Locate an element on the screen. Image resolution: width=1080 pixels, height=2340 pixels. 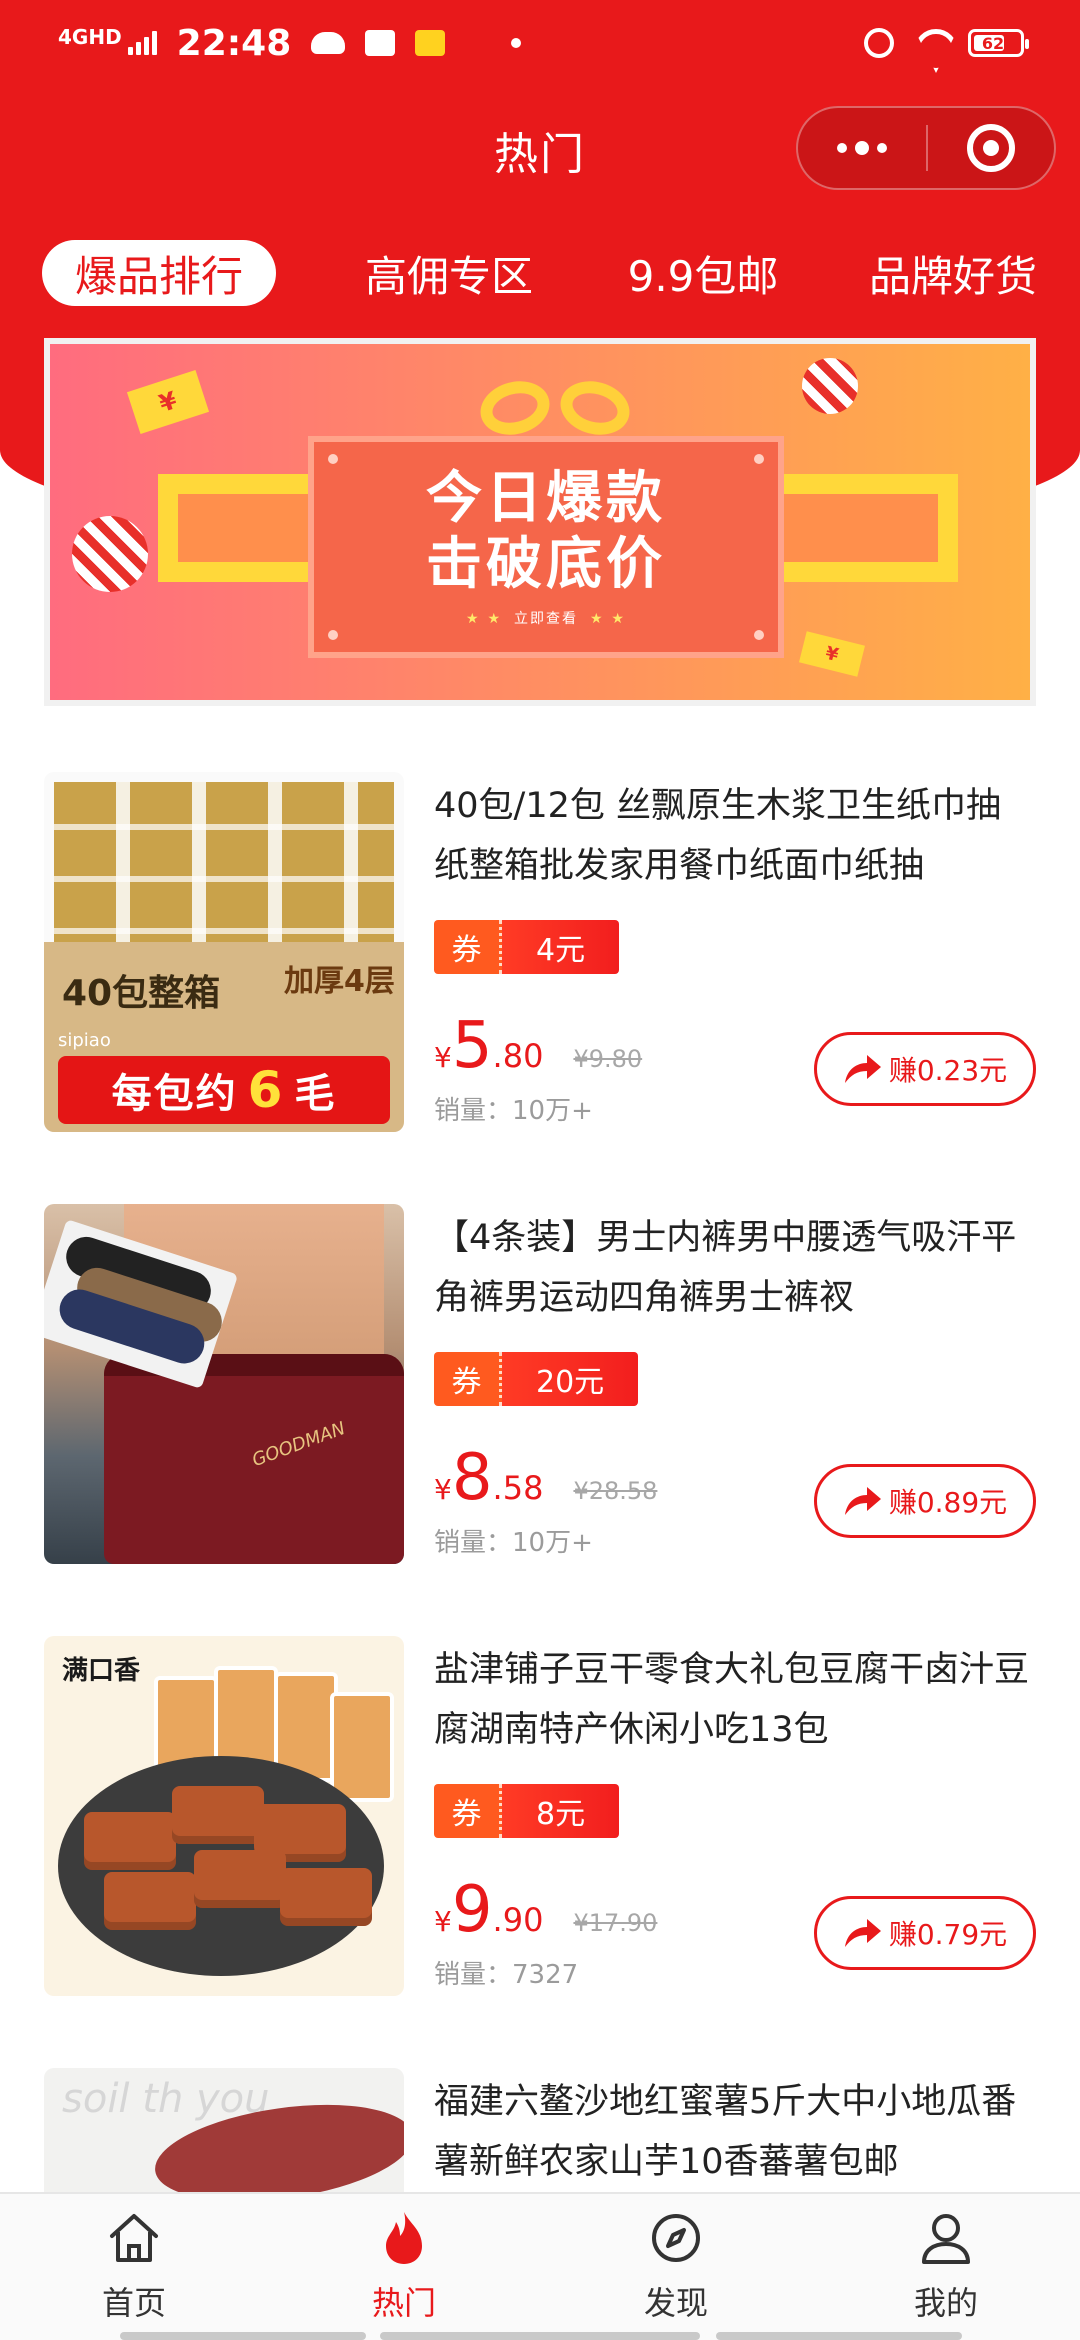
cloud-icon is located at coordinates (328, 43).